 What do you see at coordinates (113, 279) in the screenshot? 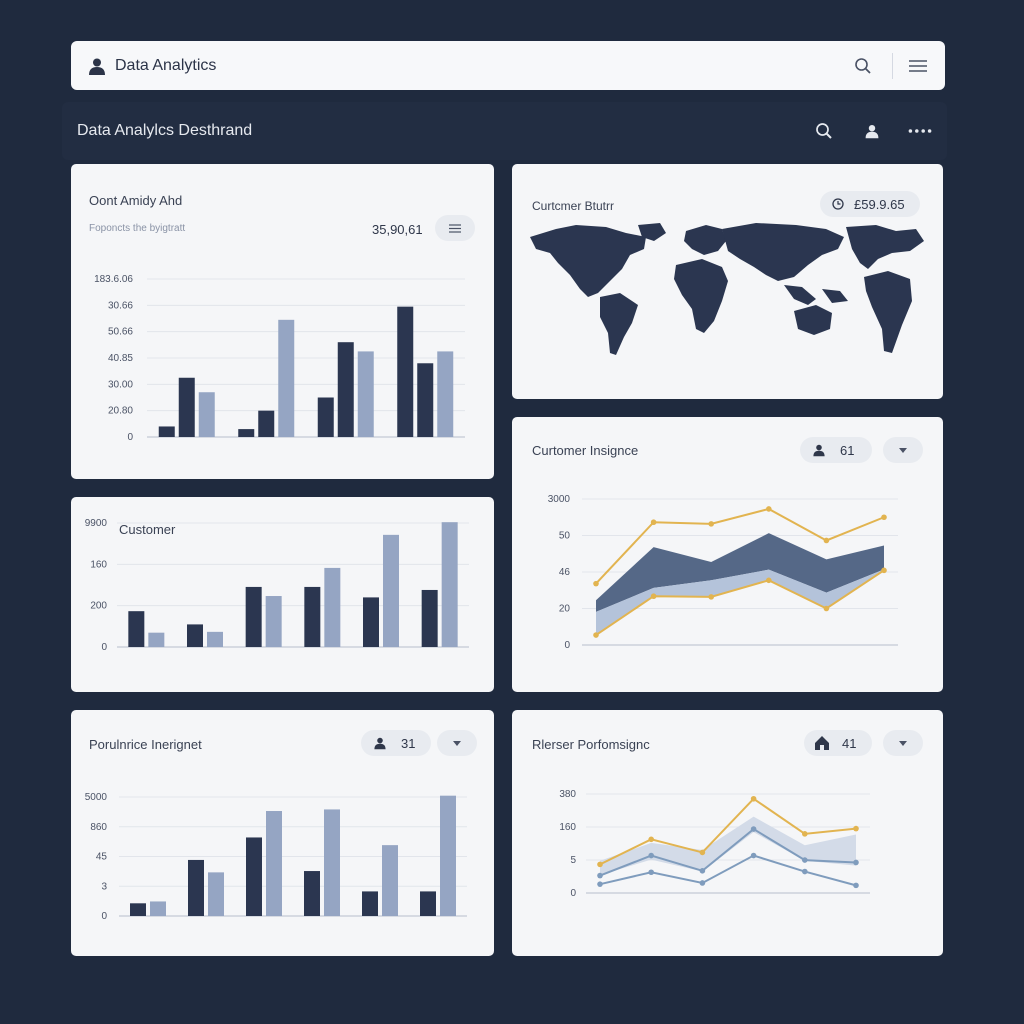
I see `y-tick-label: 183.6.06` at bounding box center [113, 279].